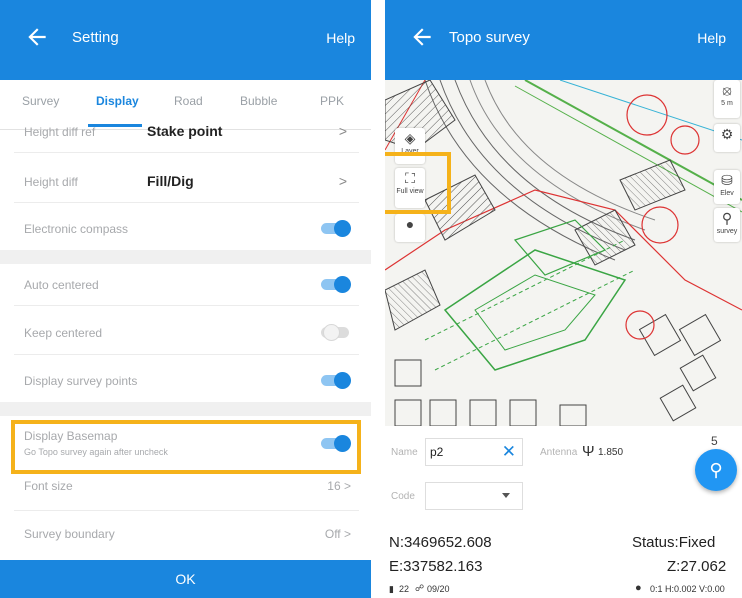 The image size is (742, 598). I want to click on font-size-value: 16 >, so click(339, 486).